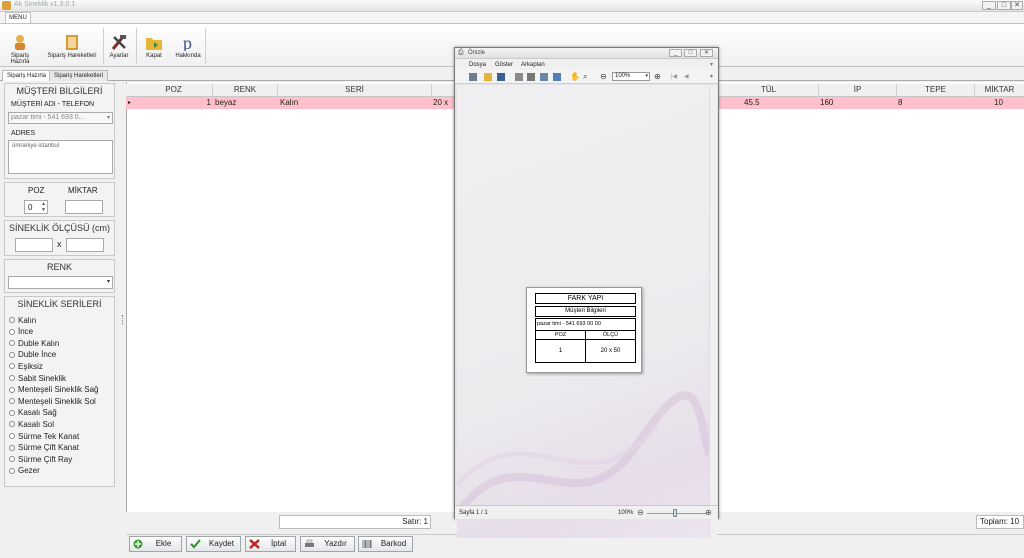 The height and width of the screenshot is (558, 1024). I want to click on preview-restore-button: □, so click(690, 53).